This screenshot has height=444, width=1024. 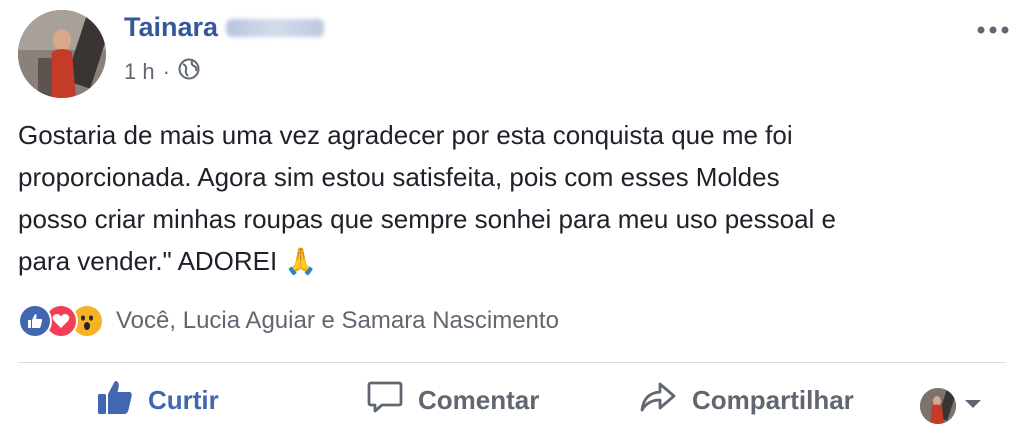 What do you see at coordinates (171, 27) in the screenshot?
I see `author-first-name: Tainara` at bounding box center [171, 27].